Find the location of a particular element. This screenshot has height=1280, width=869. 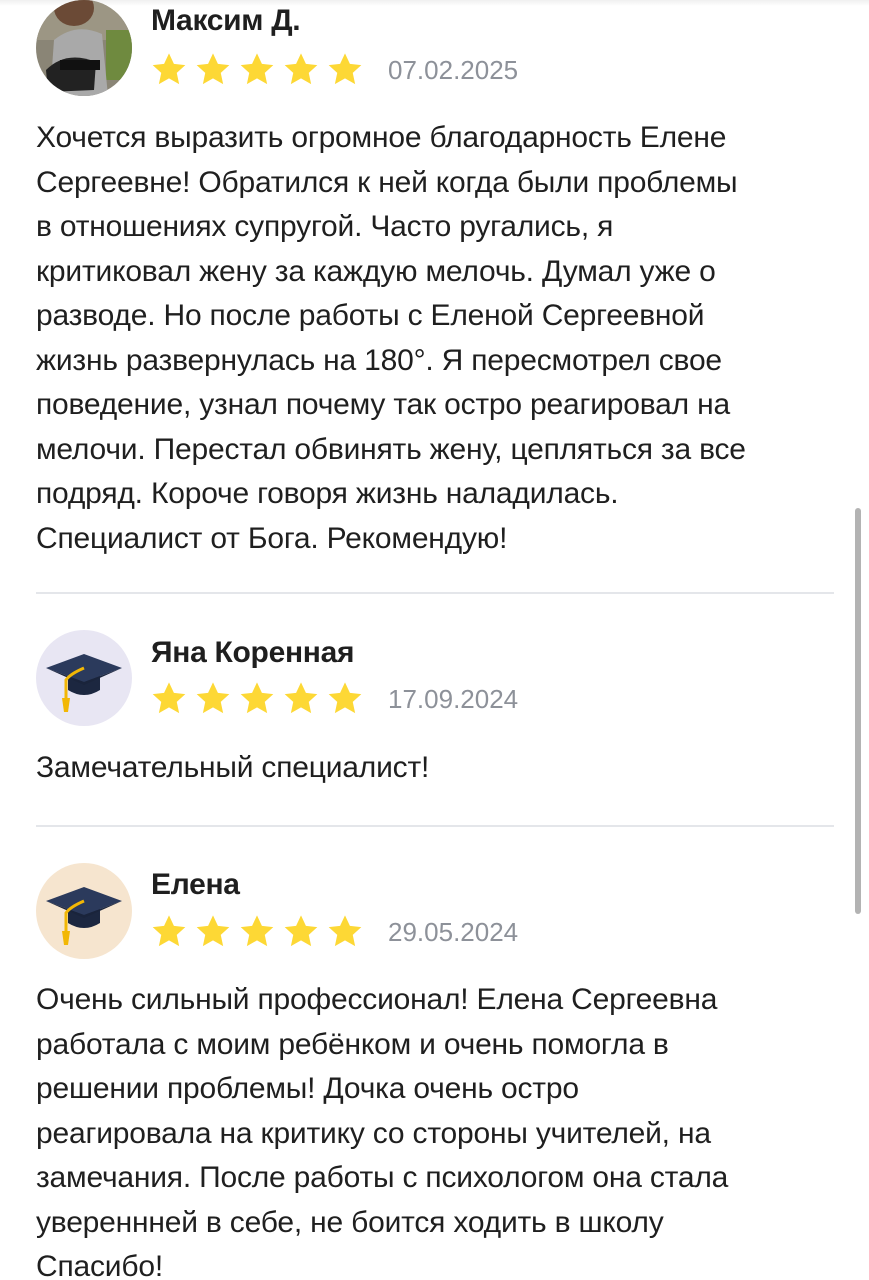

review-text: Замечательный специалист! is located at coordinates (233, 767).